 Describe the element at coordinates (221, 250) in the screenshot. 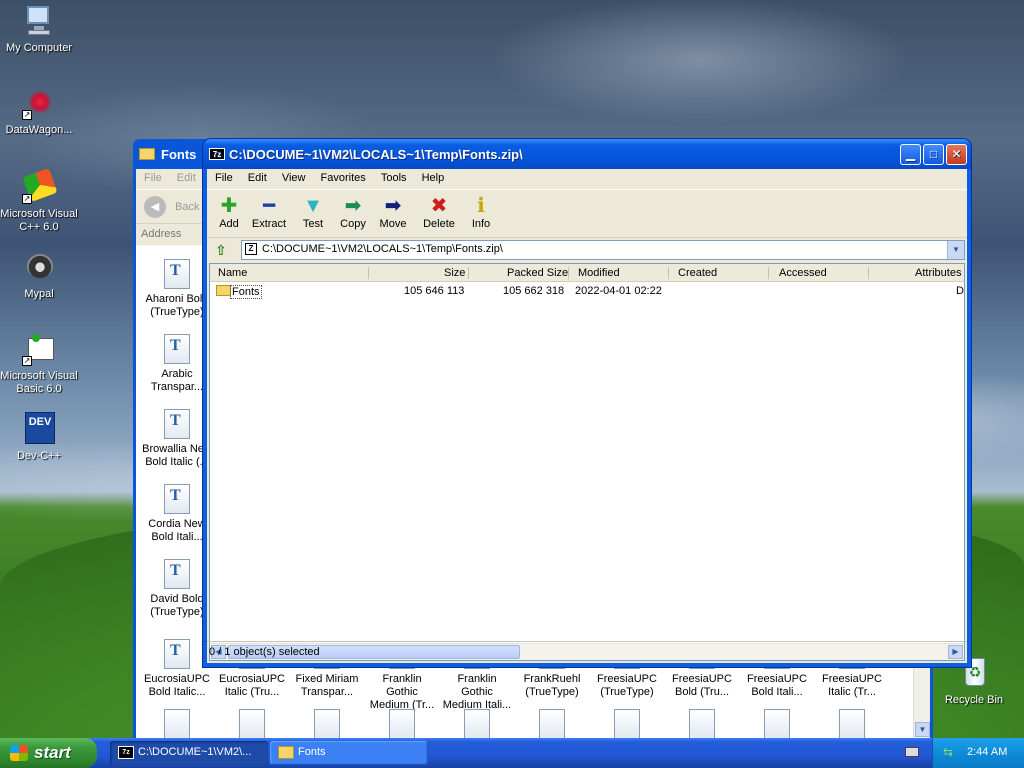

I see `up-folder-icon: ⇧` at that location.